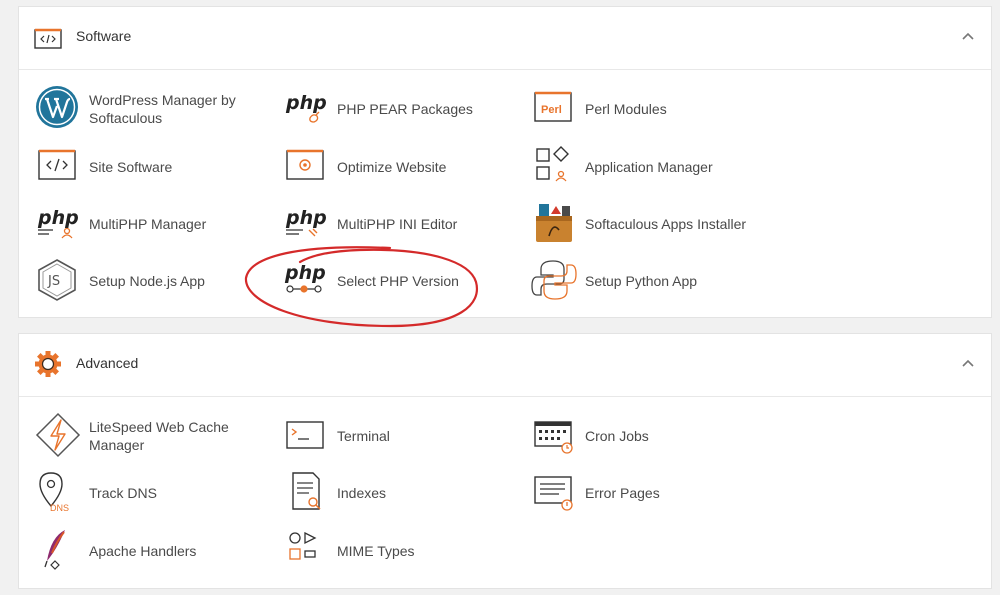 This screenshot has width=1000, height=595. I want to click on php-version-icon: php, so click(305, 277).